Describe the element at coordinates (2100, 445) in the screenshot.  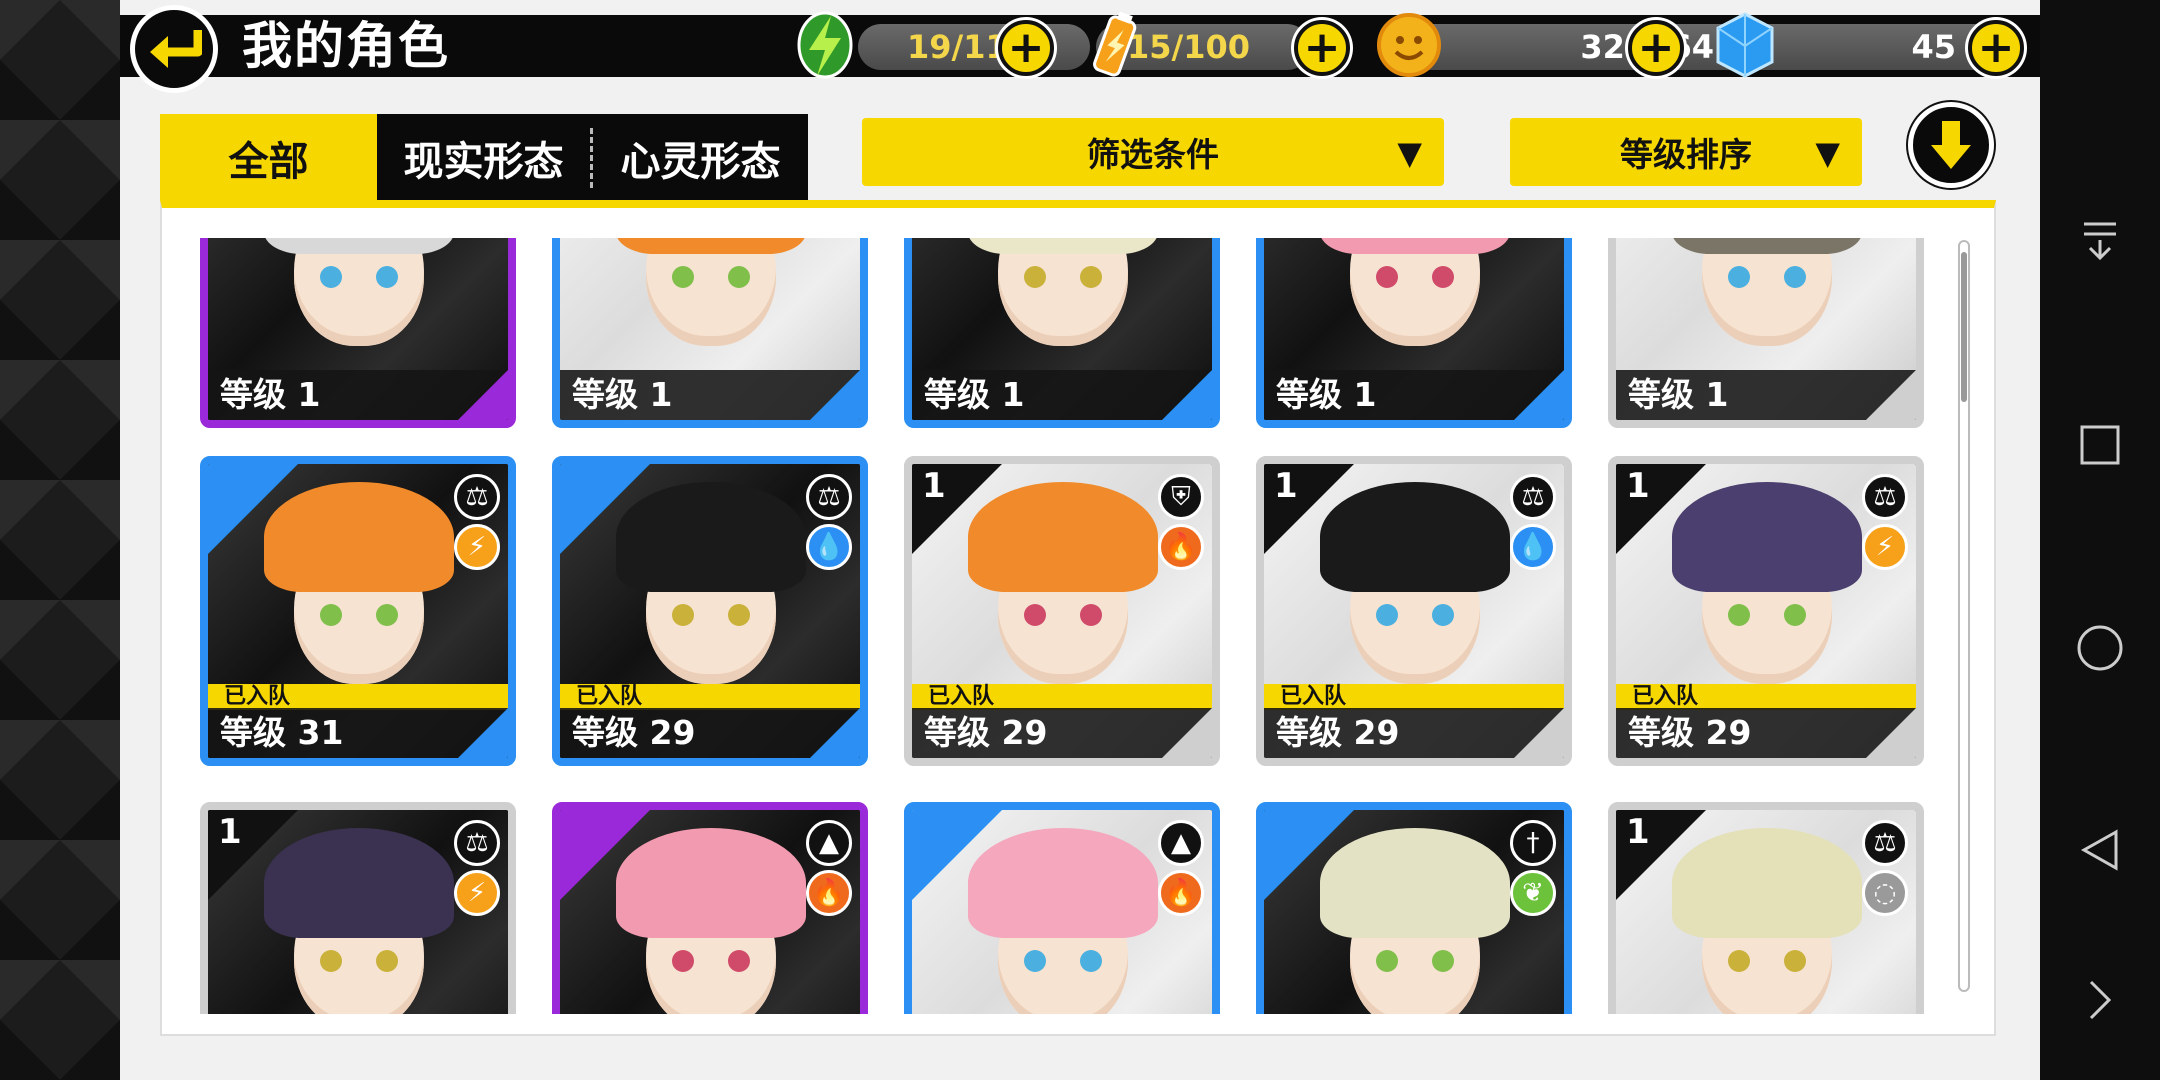
I see `recent-apps-icon` at that location.